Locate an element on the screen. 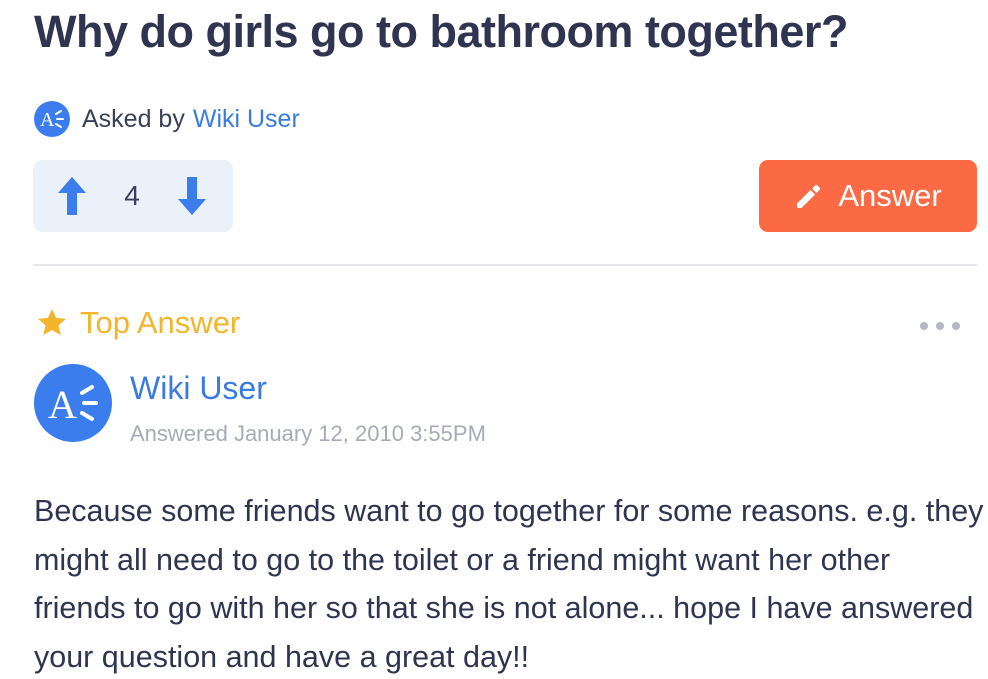  top-answer-label: Top Answer is located at coordinates (160, 322).